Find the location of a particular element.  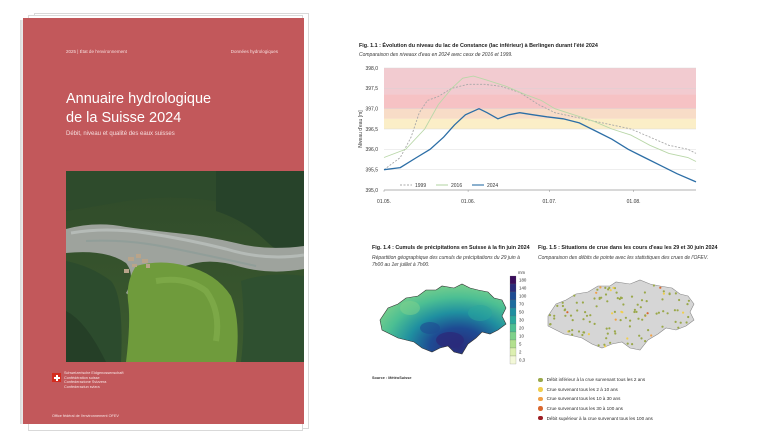

swiss-flag-icon is located at coordinates (56, 377).